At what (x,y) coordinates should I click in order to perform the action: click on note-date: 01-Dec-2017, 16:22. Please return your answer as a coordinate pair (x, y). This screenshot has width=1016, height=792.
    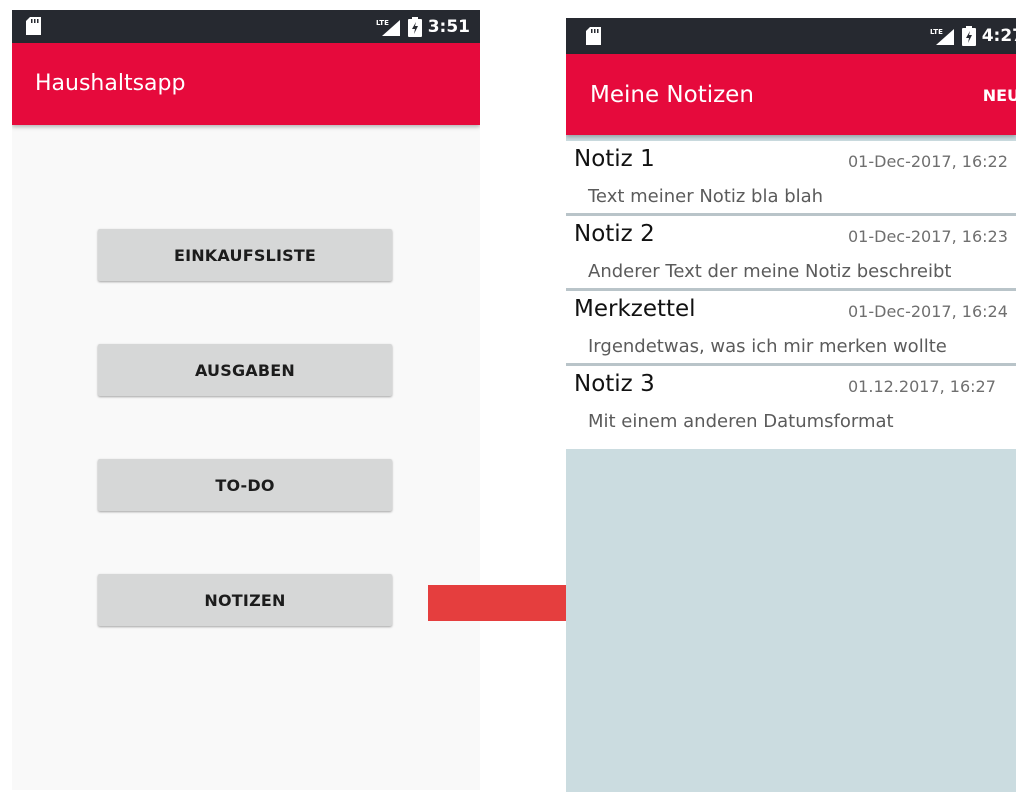
    Looking at the image, I should click on (928, 161).